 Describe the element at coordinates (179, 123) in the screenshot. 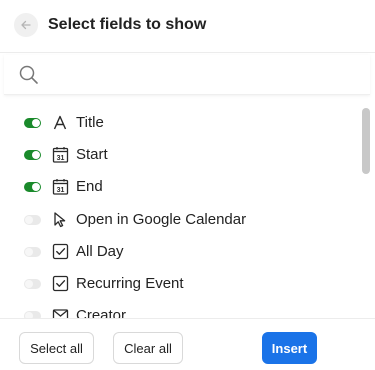

I see `field-item-title: Title` at that location.